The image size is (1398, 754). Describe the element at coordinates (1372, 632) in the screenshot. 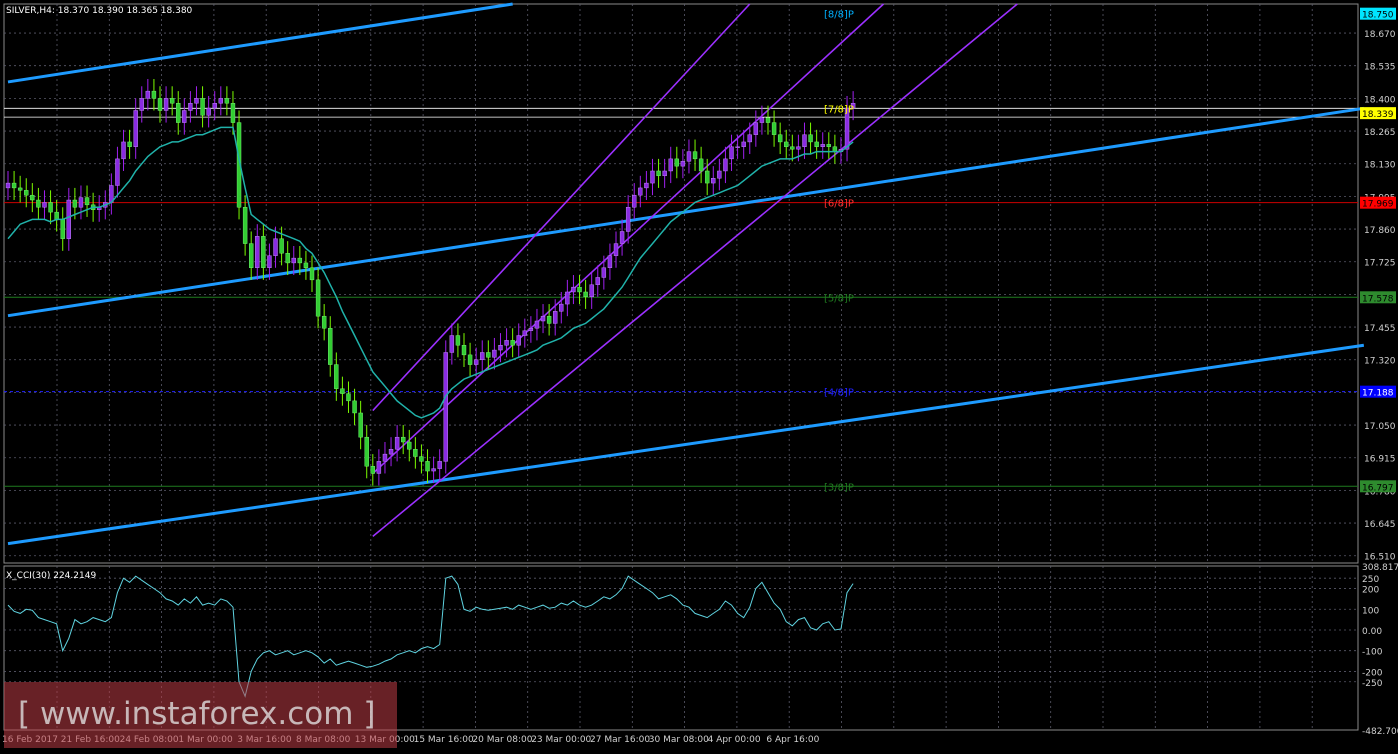

I see `cci-tick-label: 0.00` at that location.